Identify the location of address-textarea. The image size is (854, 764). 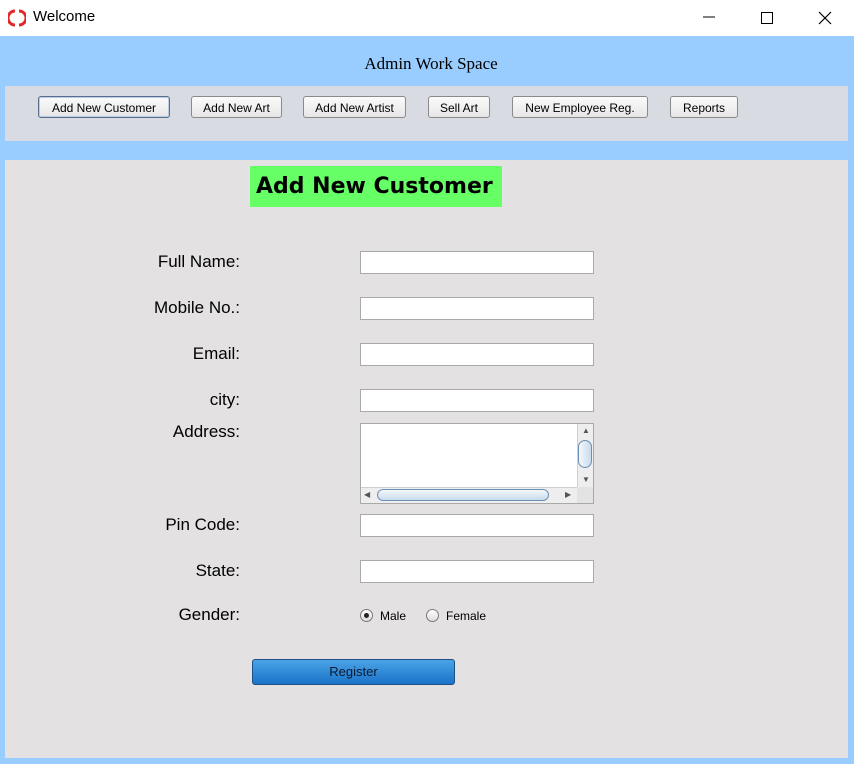
(469, 455).